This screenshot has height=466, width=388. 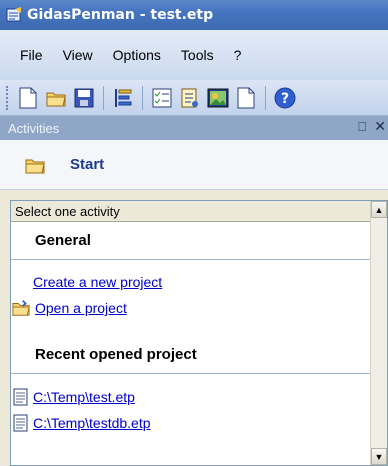 I want to click on menu-bar: File View Options Tools ?, so click(x=194, y=55).